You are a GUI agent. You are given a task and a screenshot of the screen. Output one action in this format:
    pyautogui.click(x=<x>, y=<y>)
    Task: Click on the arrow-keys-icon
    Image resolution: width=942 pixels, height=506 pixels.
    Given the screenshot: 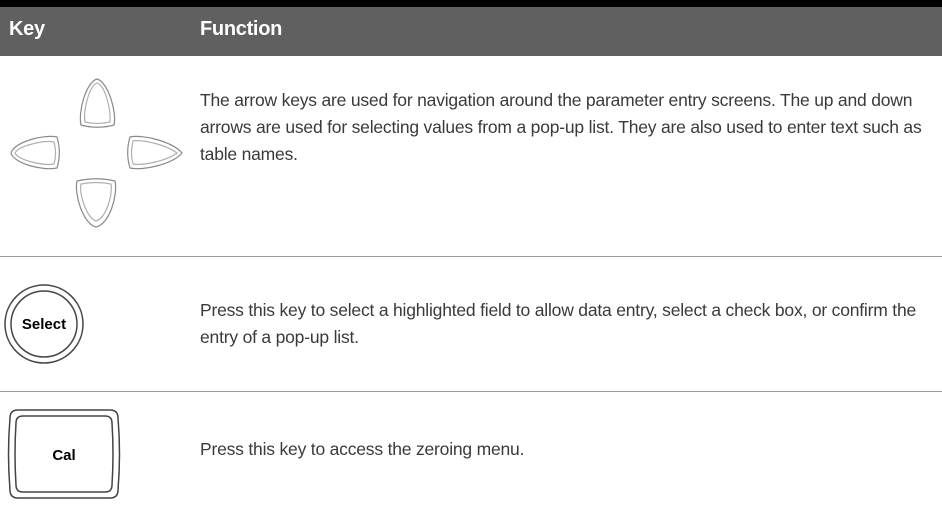 What is the action you would take?
    pyautogui.click(x=96, y=153)
    